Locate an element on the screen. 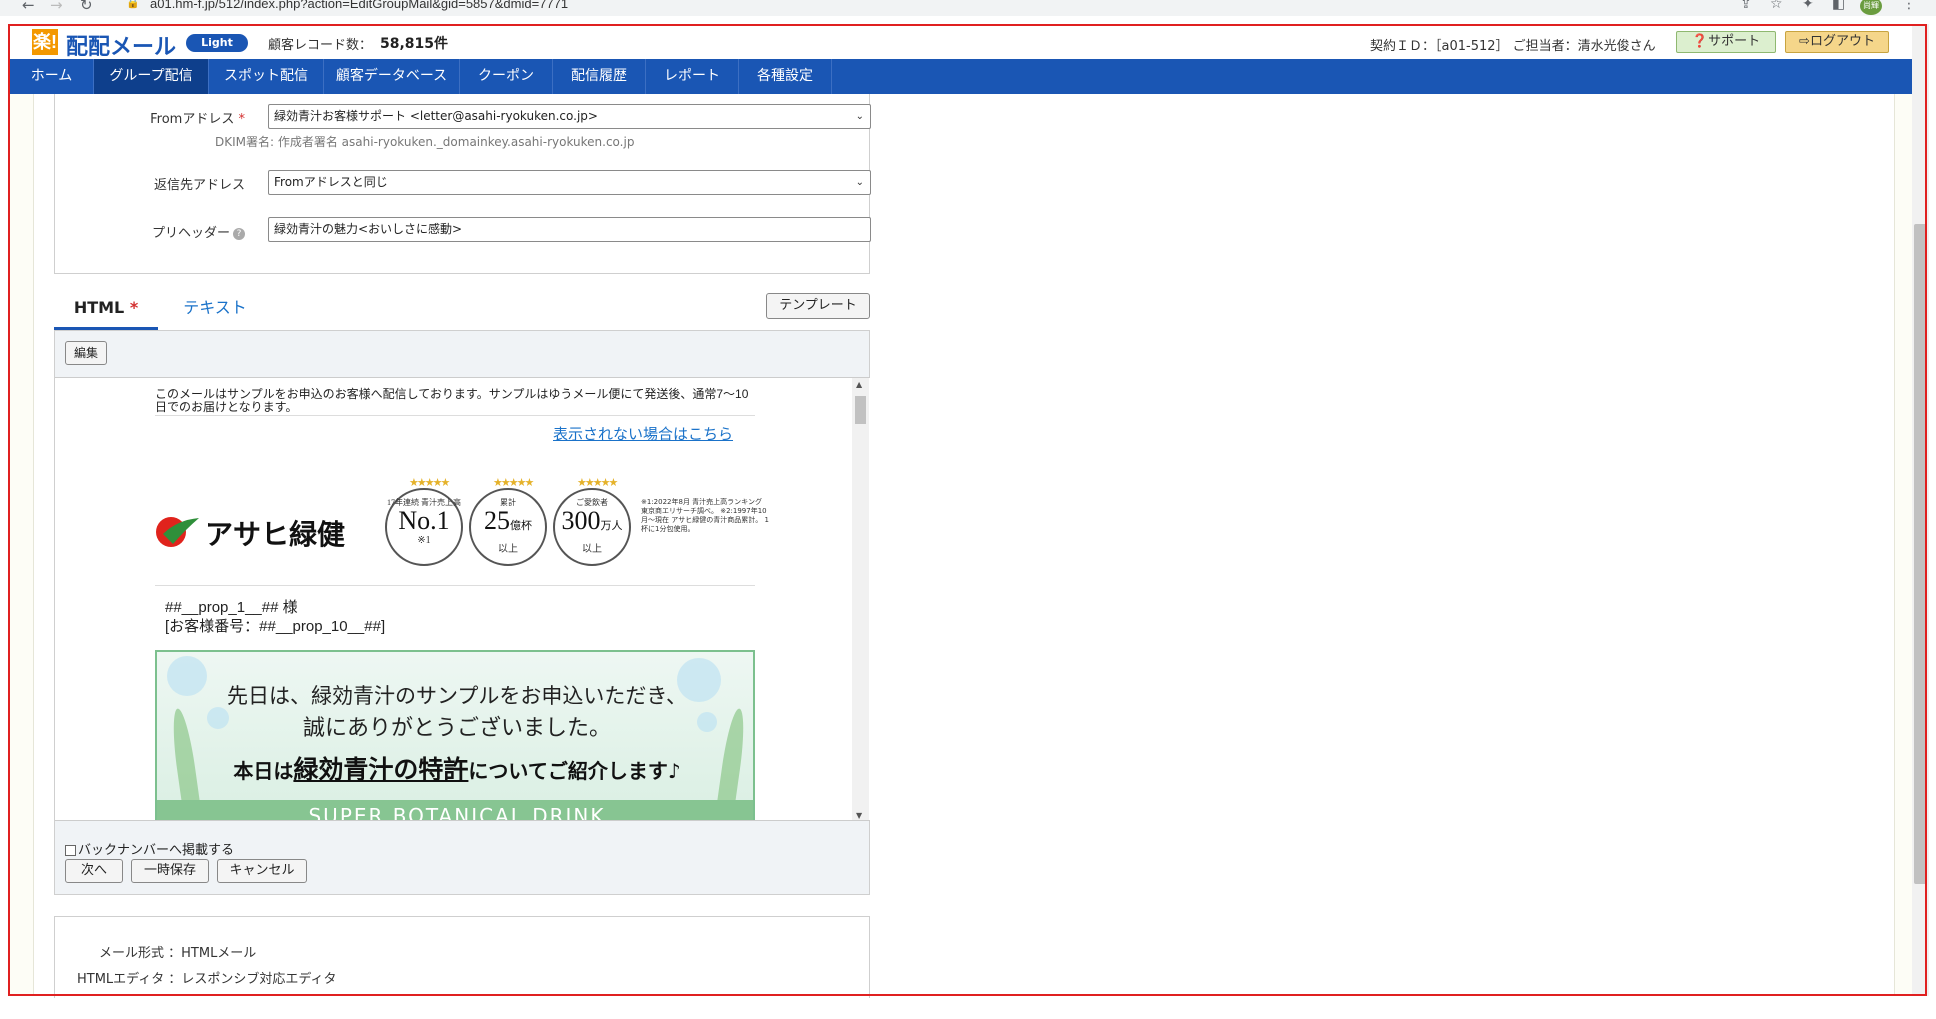 This screenshot has width=1936, height=1019. medal-no1: ★★★★★ 17年連続 青汁売上高 No.1 ※1 is located at coordinates (424, 521).